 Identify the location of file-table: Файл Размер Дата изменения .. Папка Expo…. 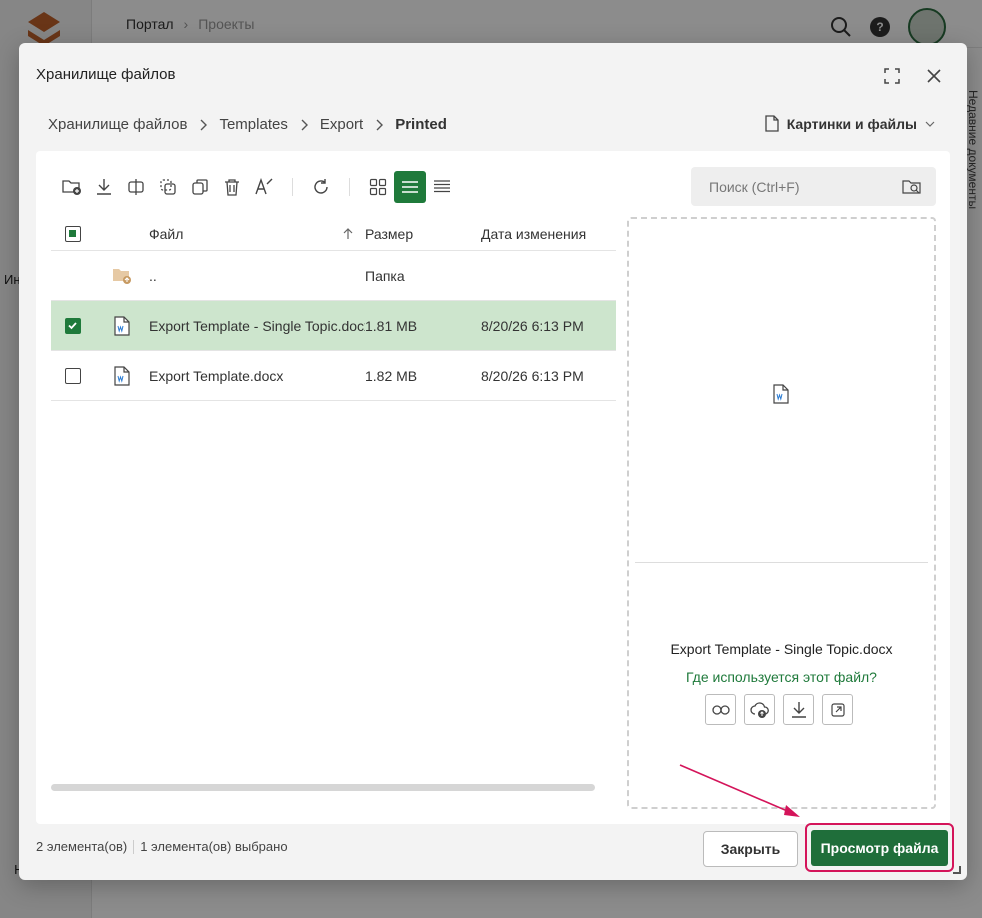
(333, 309).